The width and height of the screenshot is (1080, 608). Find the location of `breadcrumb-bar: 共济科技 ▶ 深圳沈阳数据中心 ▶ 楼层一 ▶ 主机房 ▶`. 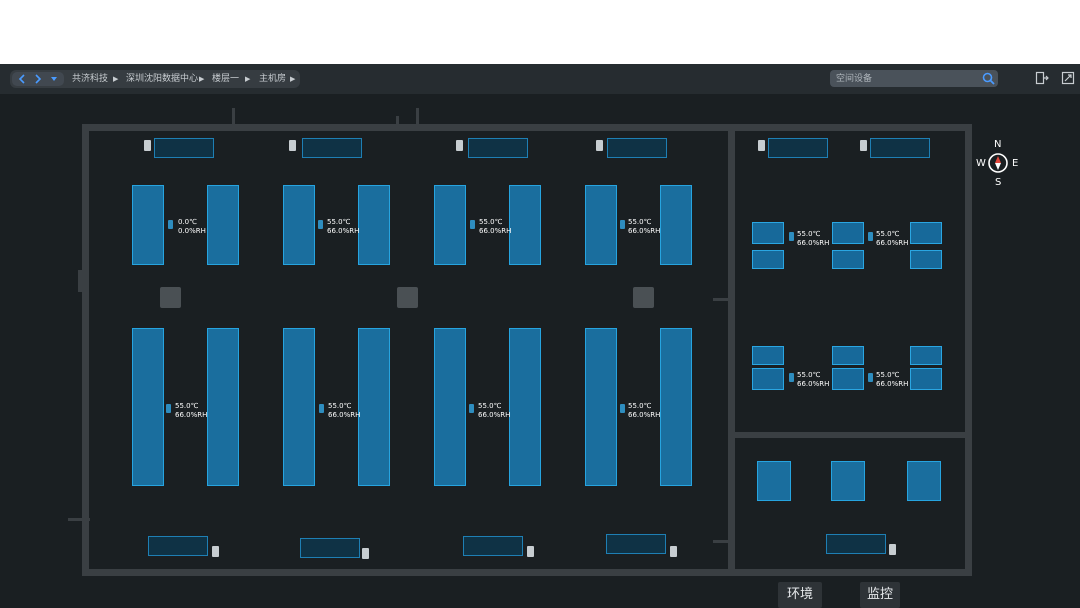

breadcrumb-bar: 共济科技 ▶ 深圳沈阳数据中心 ▶ 楼层一 ▶ 主机房 ▶ is located at coordinates (155, 79).